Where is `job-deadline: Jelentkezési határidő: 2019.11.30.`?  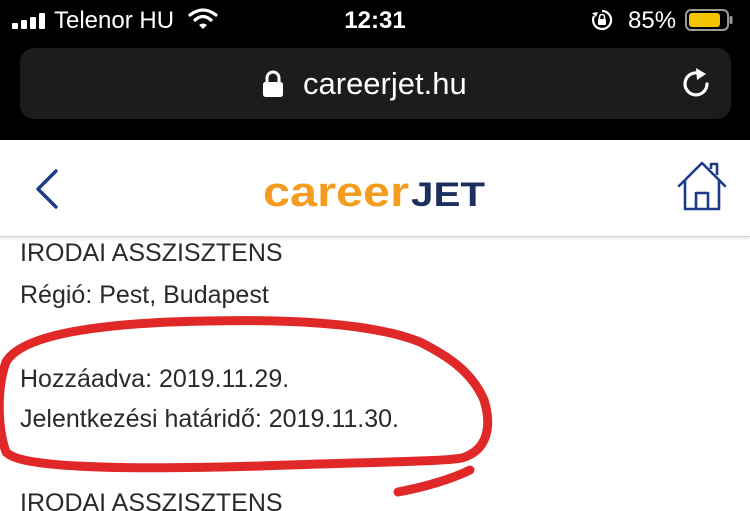 job-deadline: Jelentkezési határidő: 2019.11.30. is located at coordinates (209, 419).